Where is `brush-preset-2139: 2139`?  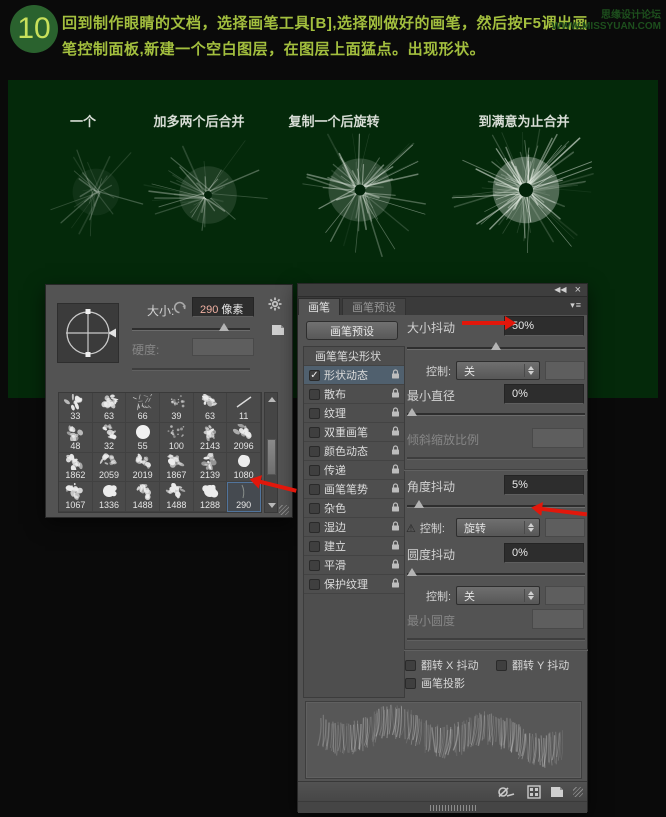
brush-preset-2139: 2139 is located at coordinates (210, 467).